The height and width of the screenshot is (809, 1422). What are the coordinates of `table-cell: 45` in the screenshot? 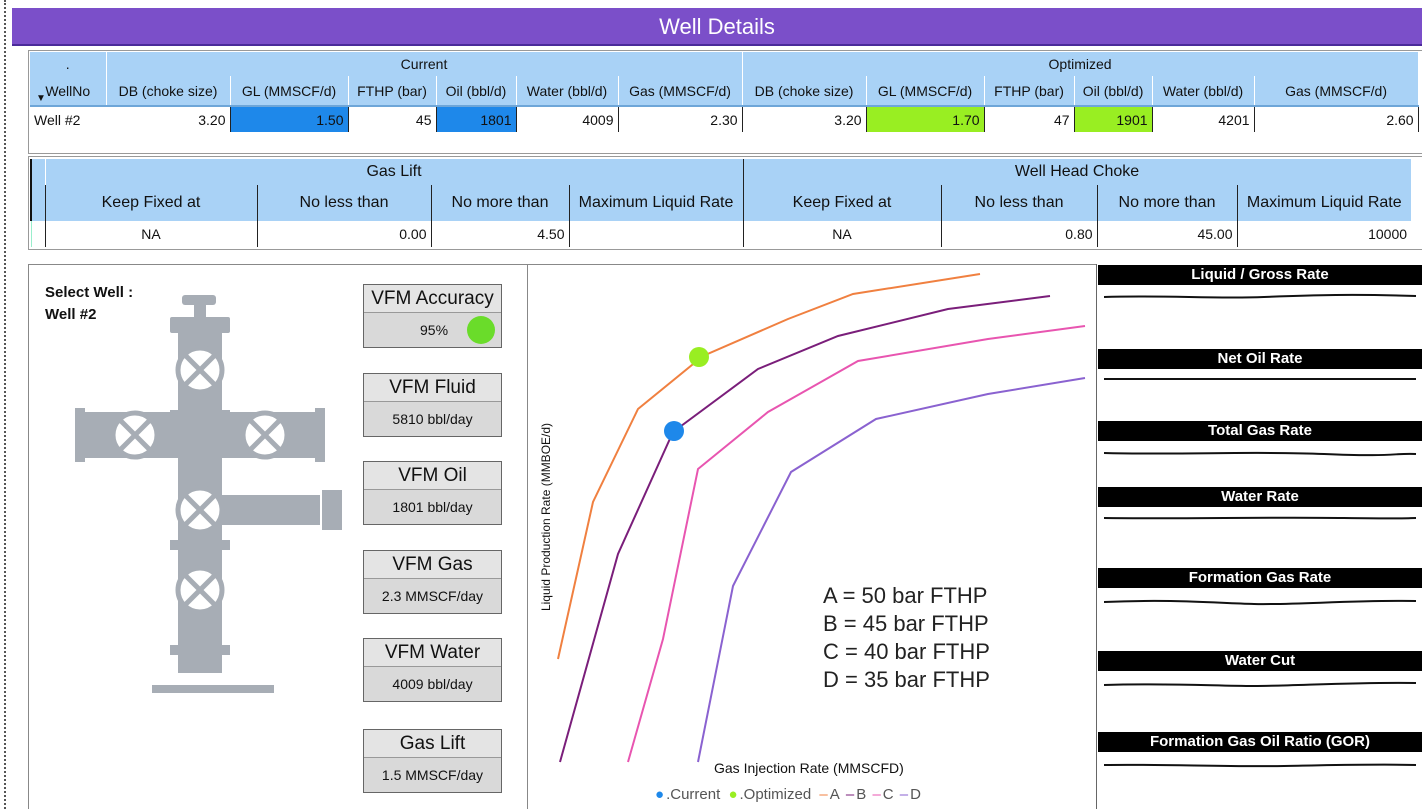 It's located at (392, 119).